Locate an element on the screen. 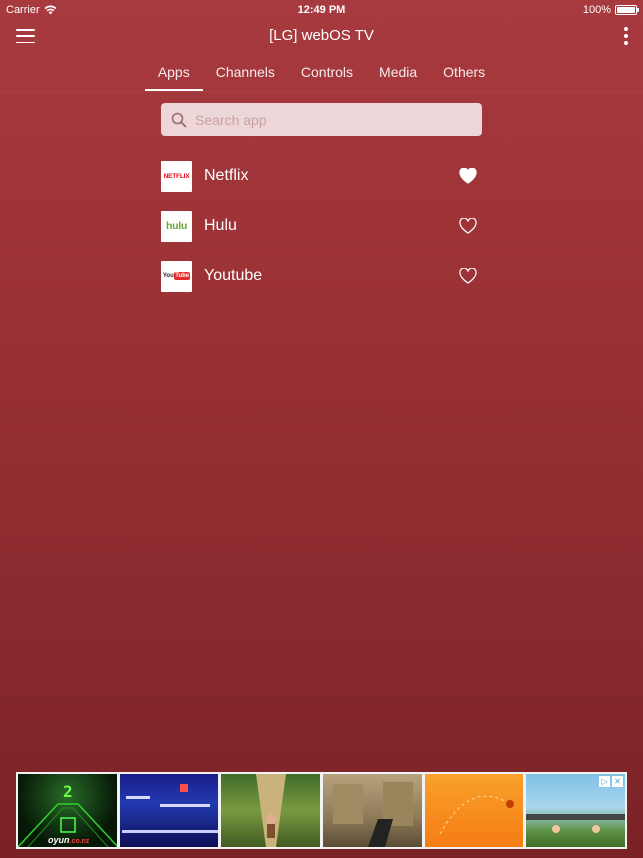  carrier-label: Carrier is located at coordinates (23, 10).